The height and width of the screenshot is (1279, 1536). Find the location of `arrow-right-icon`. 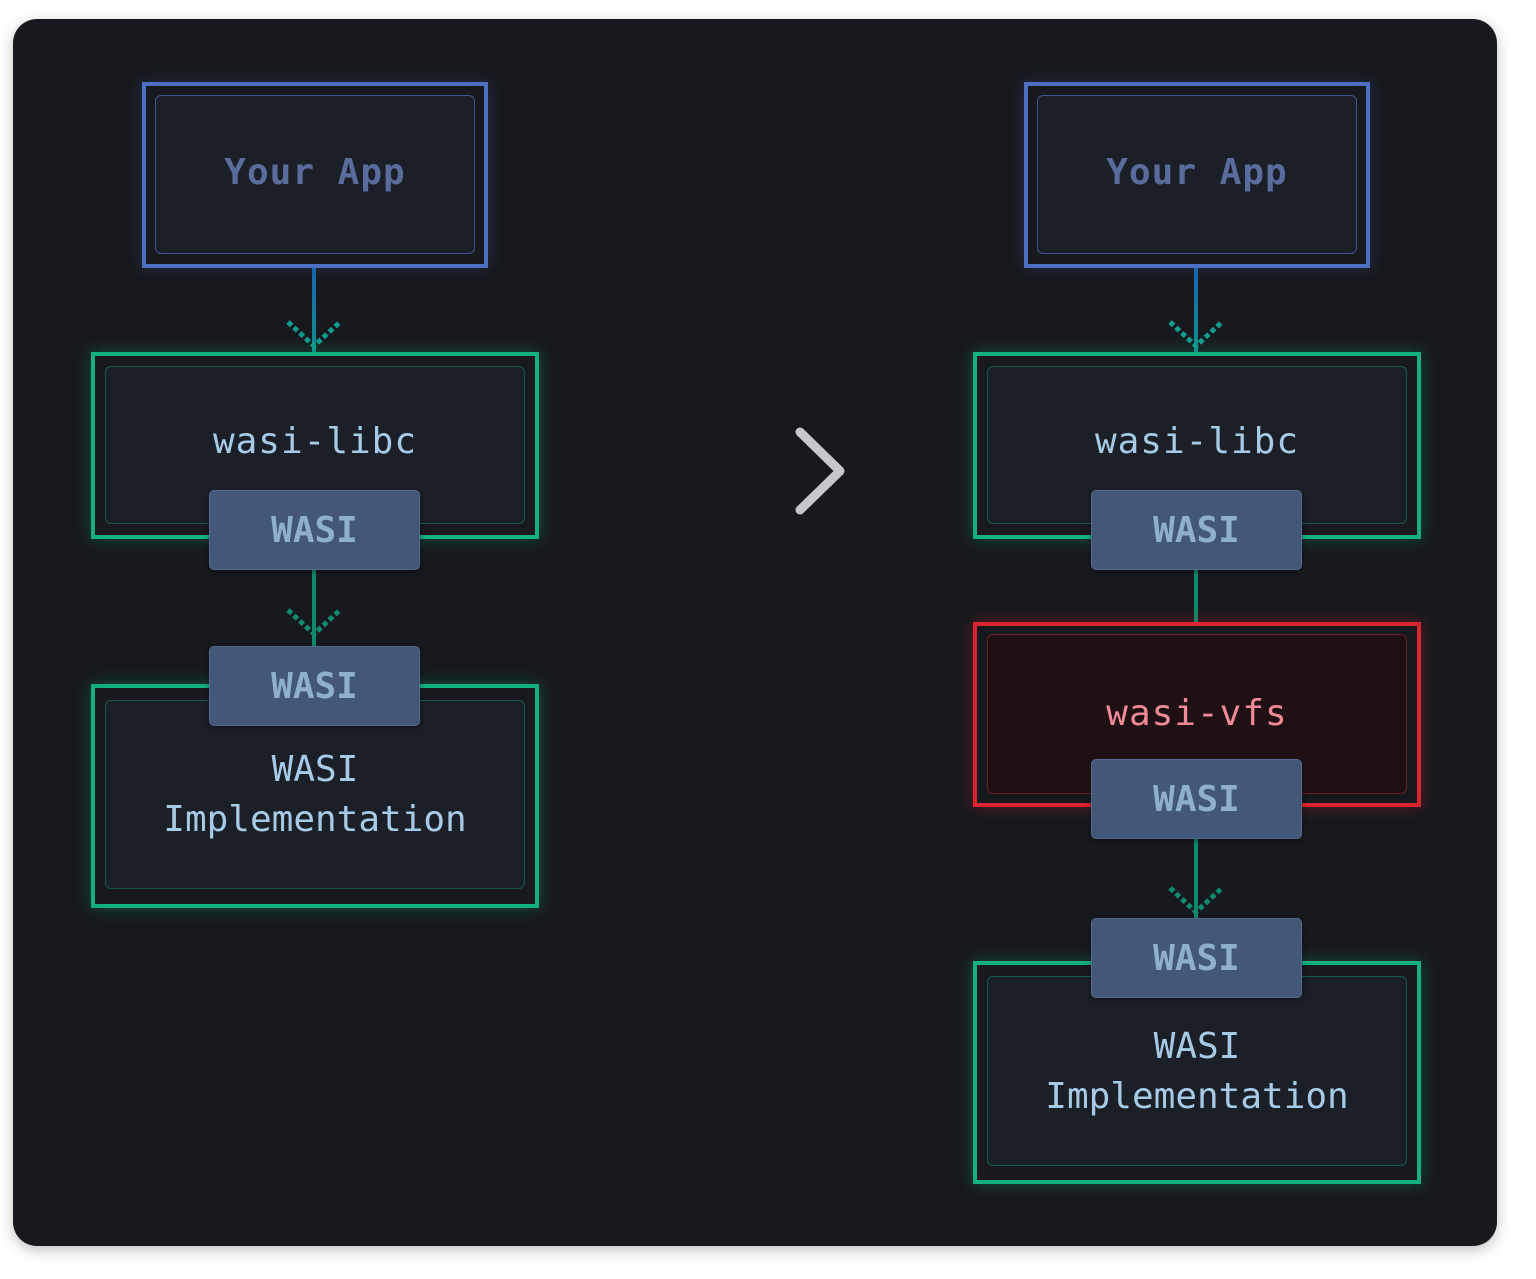

arrow-right-icon is located at coordinates (755, 471).